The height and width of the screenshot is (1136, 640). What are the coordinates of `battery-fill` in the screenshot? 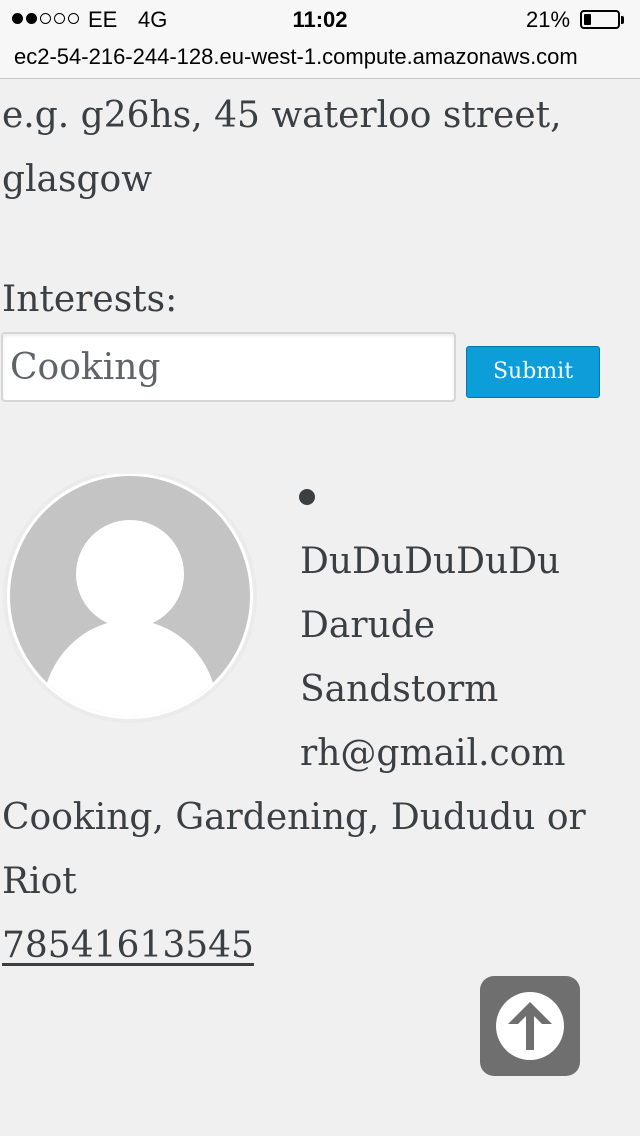 It's located at (587, 19).